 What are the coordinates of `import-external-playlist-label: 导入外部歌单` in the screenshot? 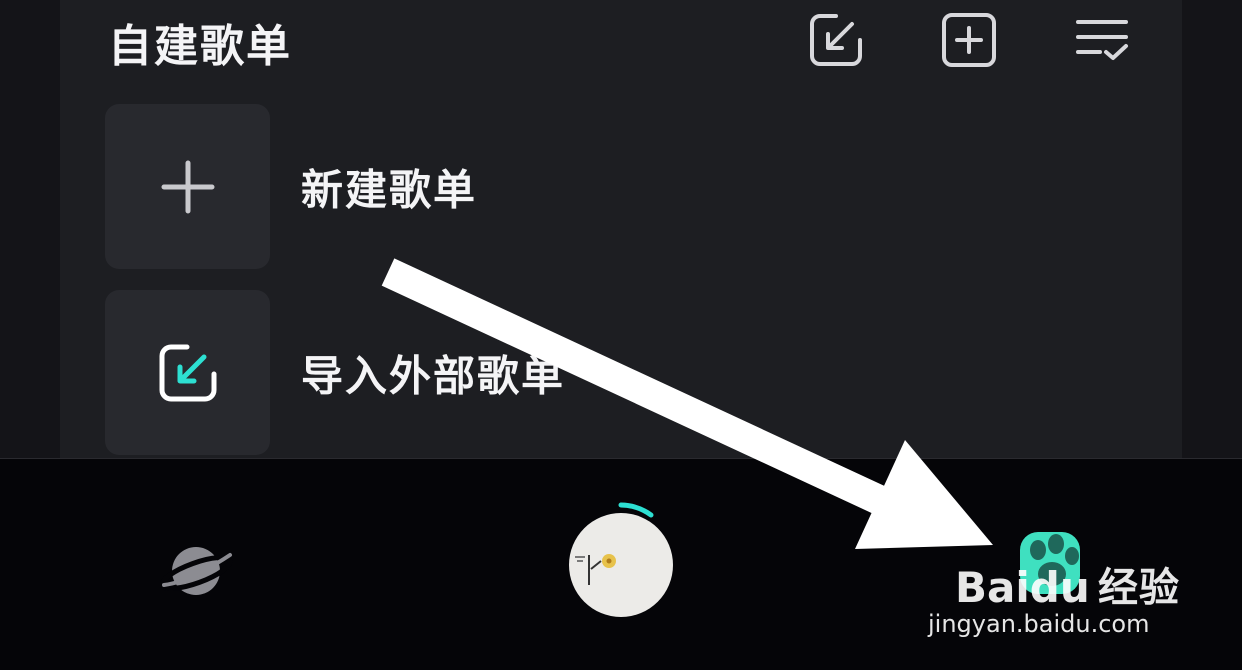 It's located at (433, 375).